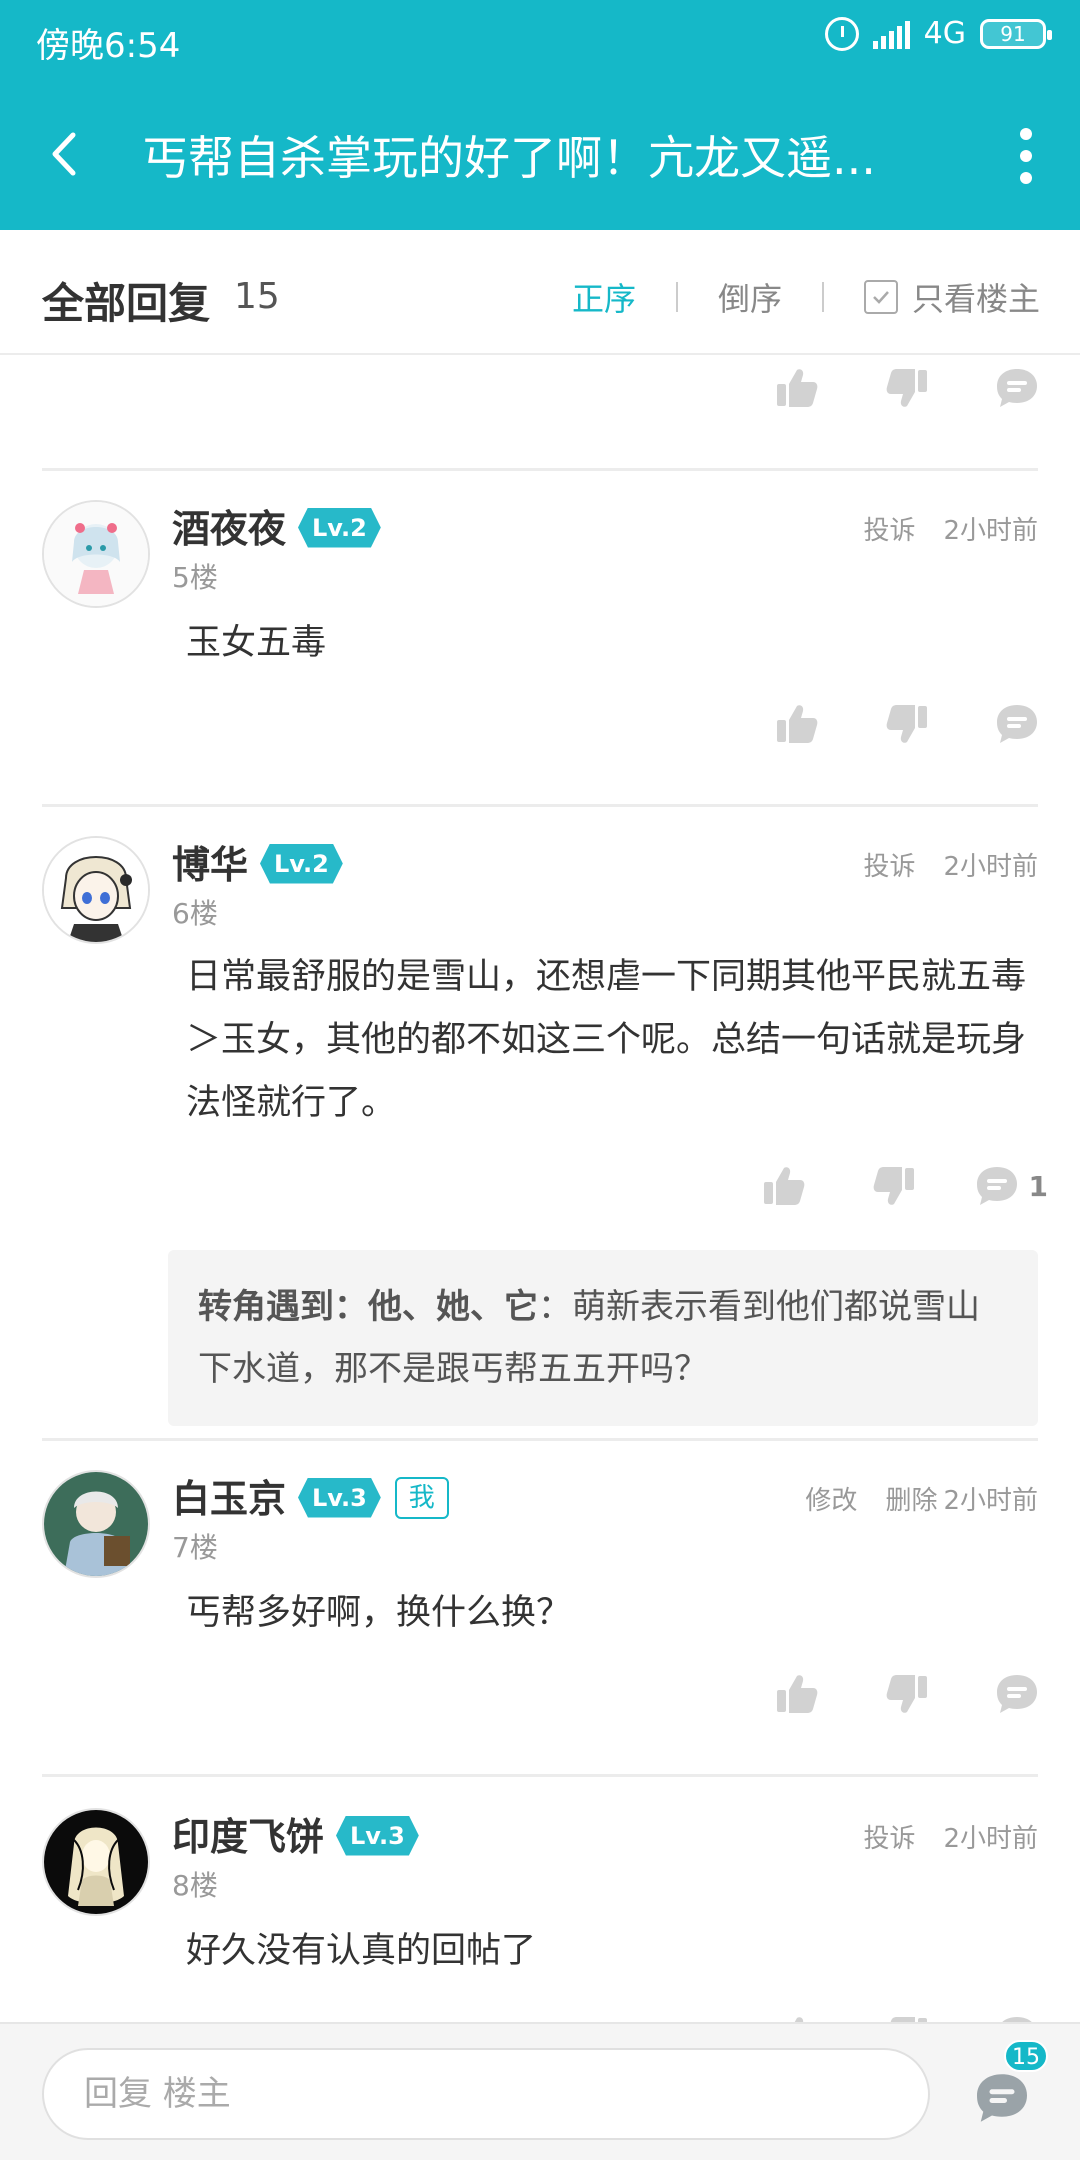  What do you see at coordinates (257, 296) in the screenshot?
I see `replies-count: 15` at bounding box center [257, 296].